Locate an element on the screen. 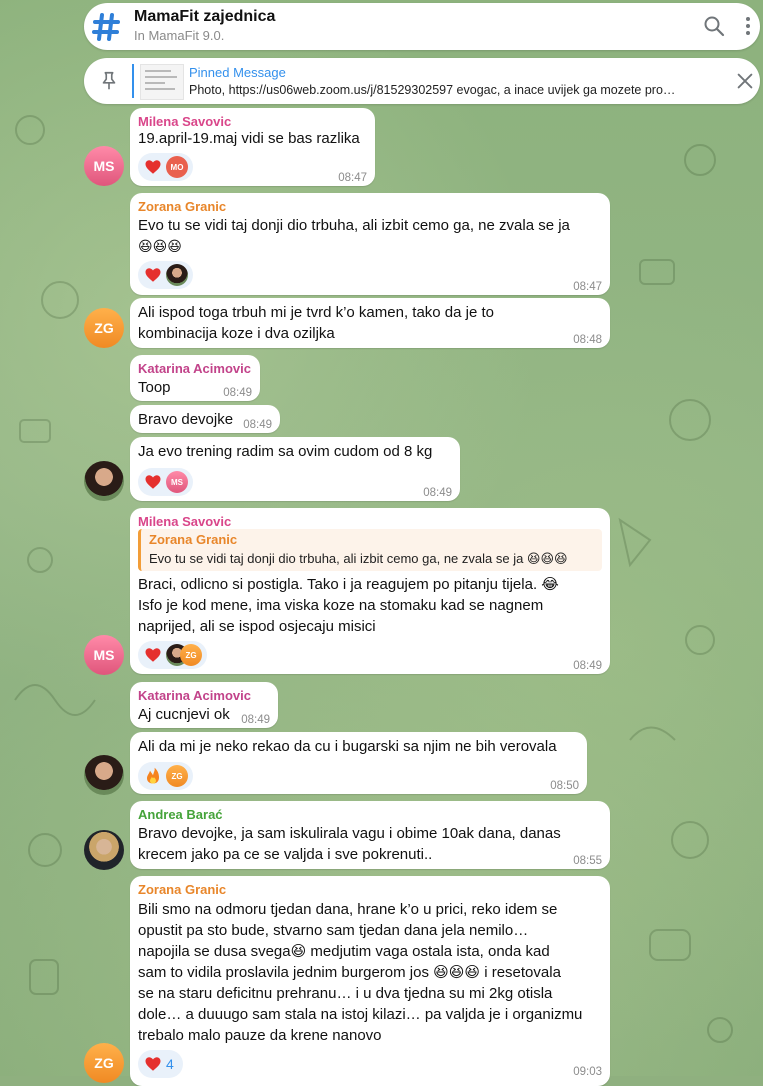 The height and width of the screenshot is (1086, 763). reactions: 4 is located at coordinates (160, 1064).